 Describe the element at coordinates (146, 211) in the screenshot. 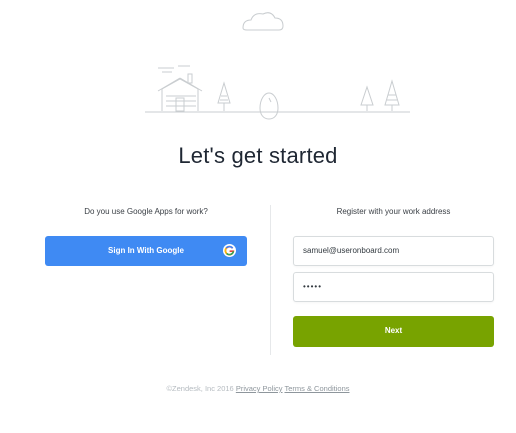

I see `google-apps-prompt: Do you use Google Apps for work?` at that location.